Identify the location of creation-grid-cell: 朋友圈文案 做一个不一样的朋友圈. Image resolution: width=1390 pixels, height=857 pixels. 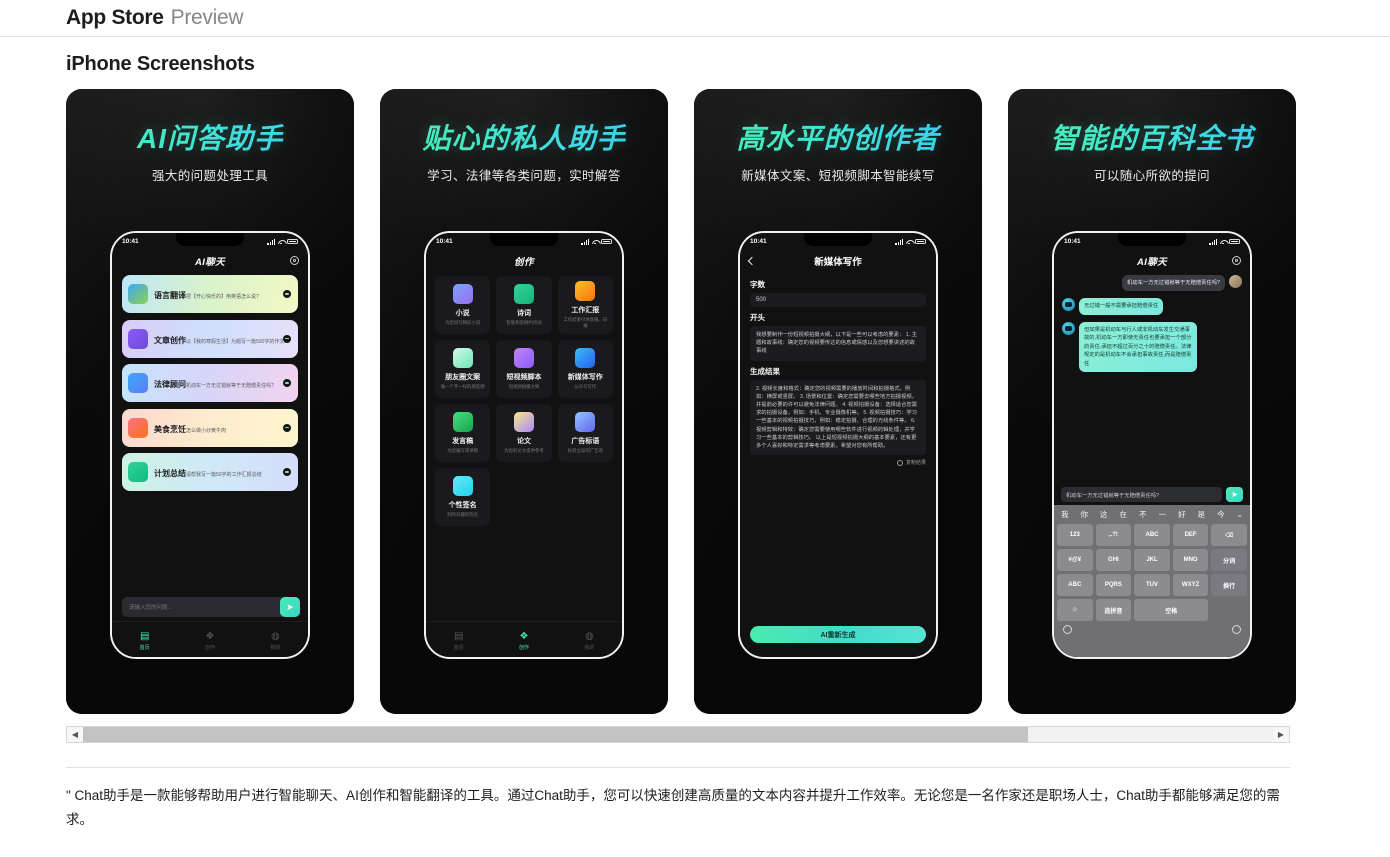
(463, 369).